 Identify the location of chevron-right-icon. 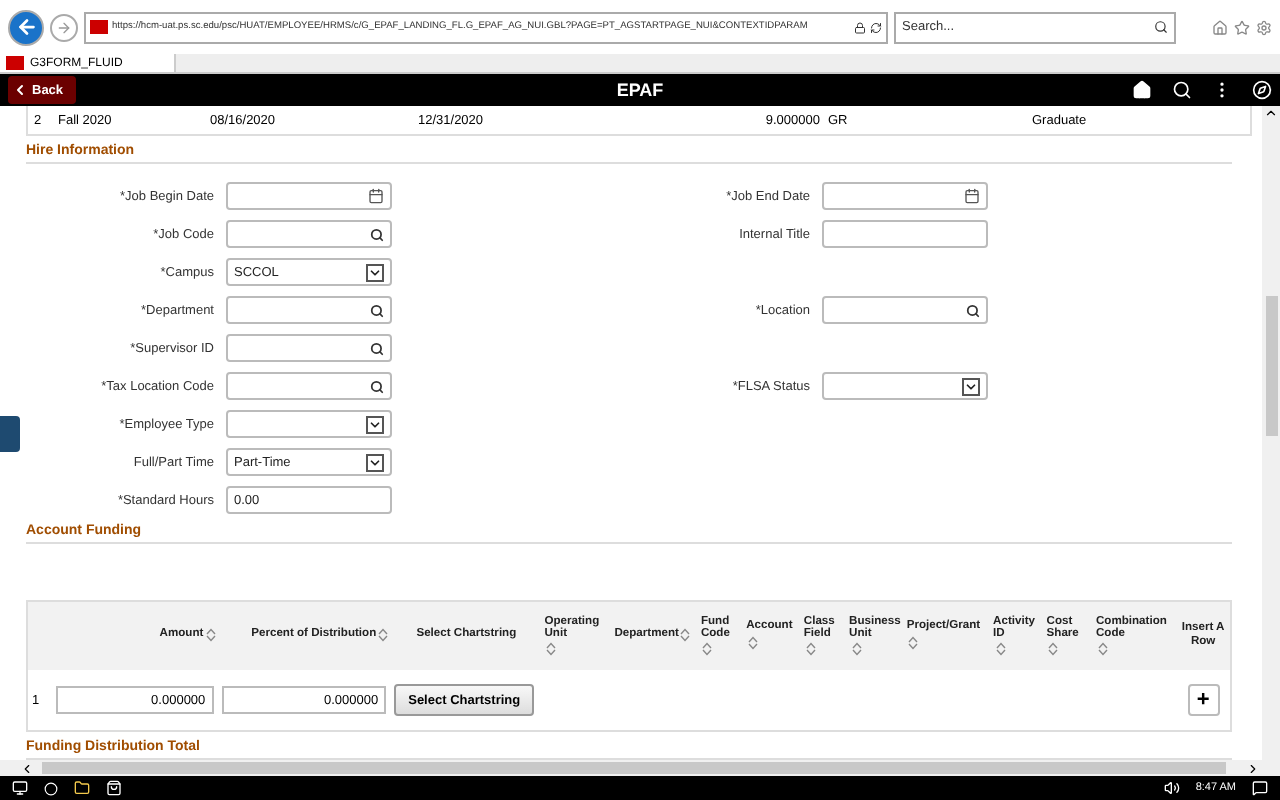
(1253, 768).